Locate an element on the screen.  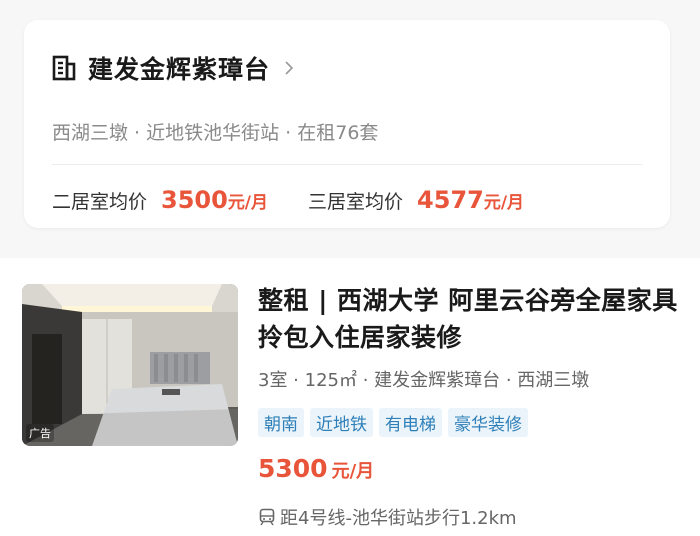
listing-meta: 3室 · 125㎡ · 建发金辉紫璋台 · 西湖三墩 is located at coordinates (424, 380).